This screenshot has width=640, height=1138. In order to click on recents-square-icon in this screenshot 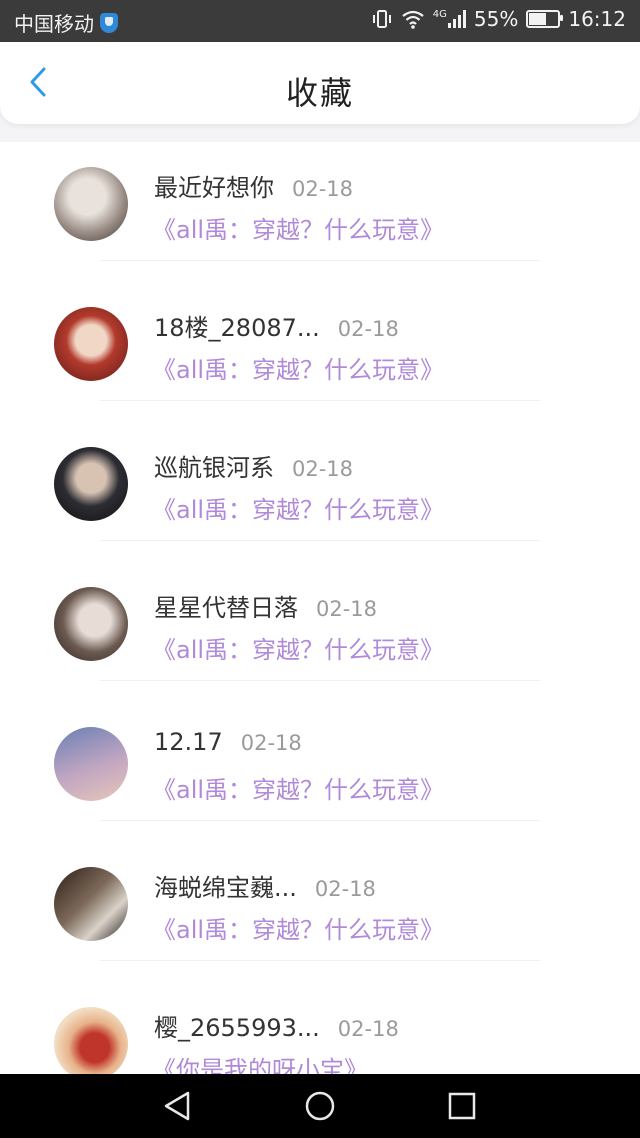, I will do `click(462, 1106)`.